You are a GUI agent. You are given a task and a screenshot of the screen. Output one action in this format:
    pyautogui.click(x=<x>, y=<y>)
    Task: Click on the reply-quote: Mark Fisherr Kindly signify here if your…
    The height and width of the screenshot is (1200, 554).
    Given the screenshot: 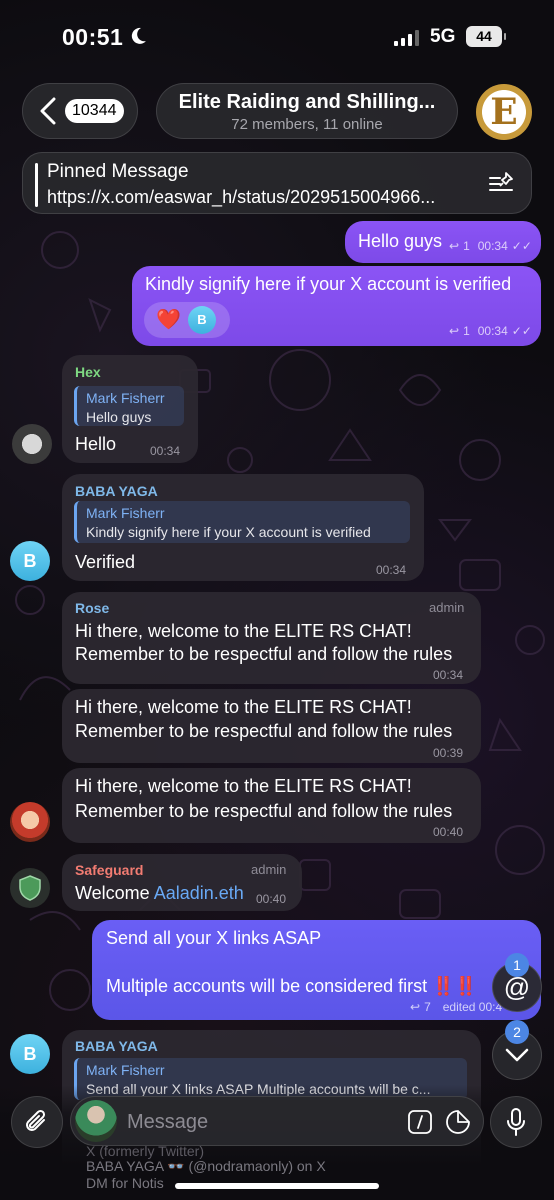 What is the action you would take?
    pyautogui.click(x=242, y=522)
    